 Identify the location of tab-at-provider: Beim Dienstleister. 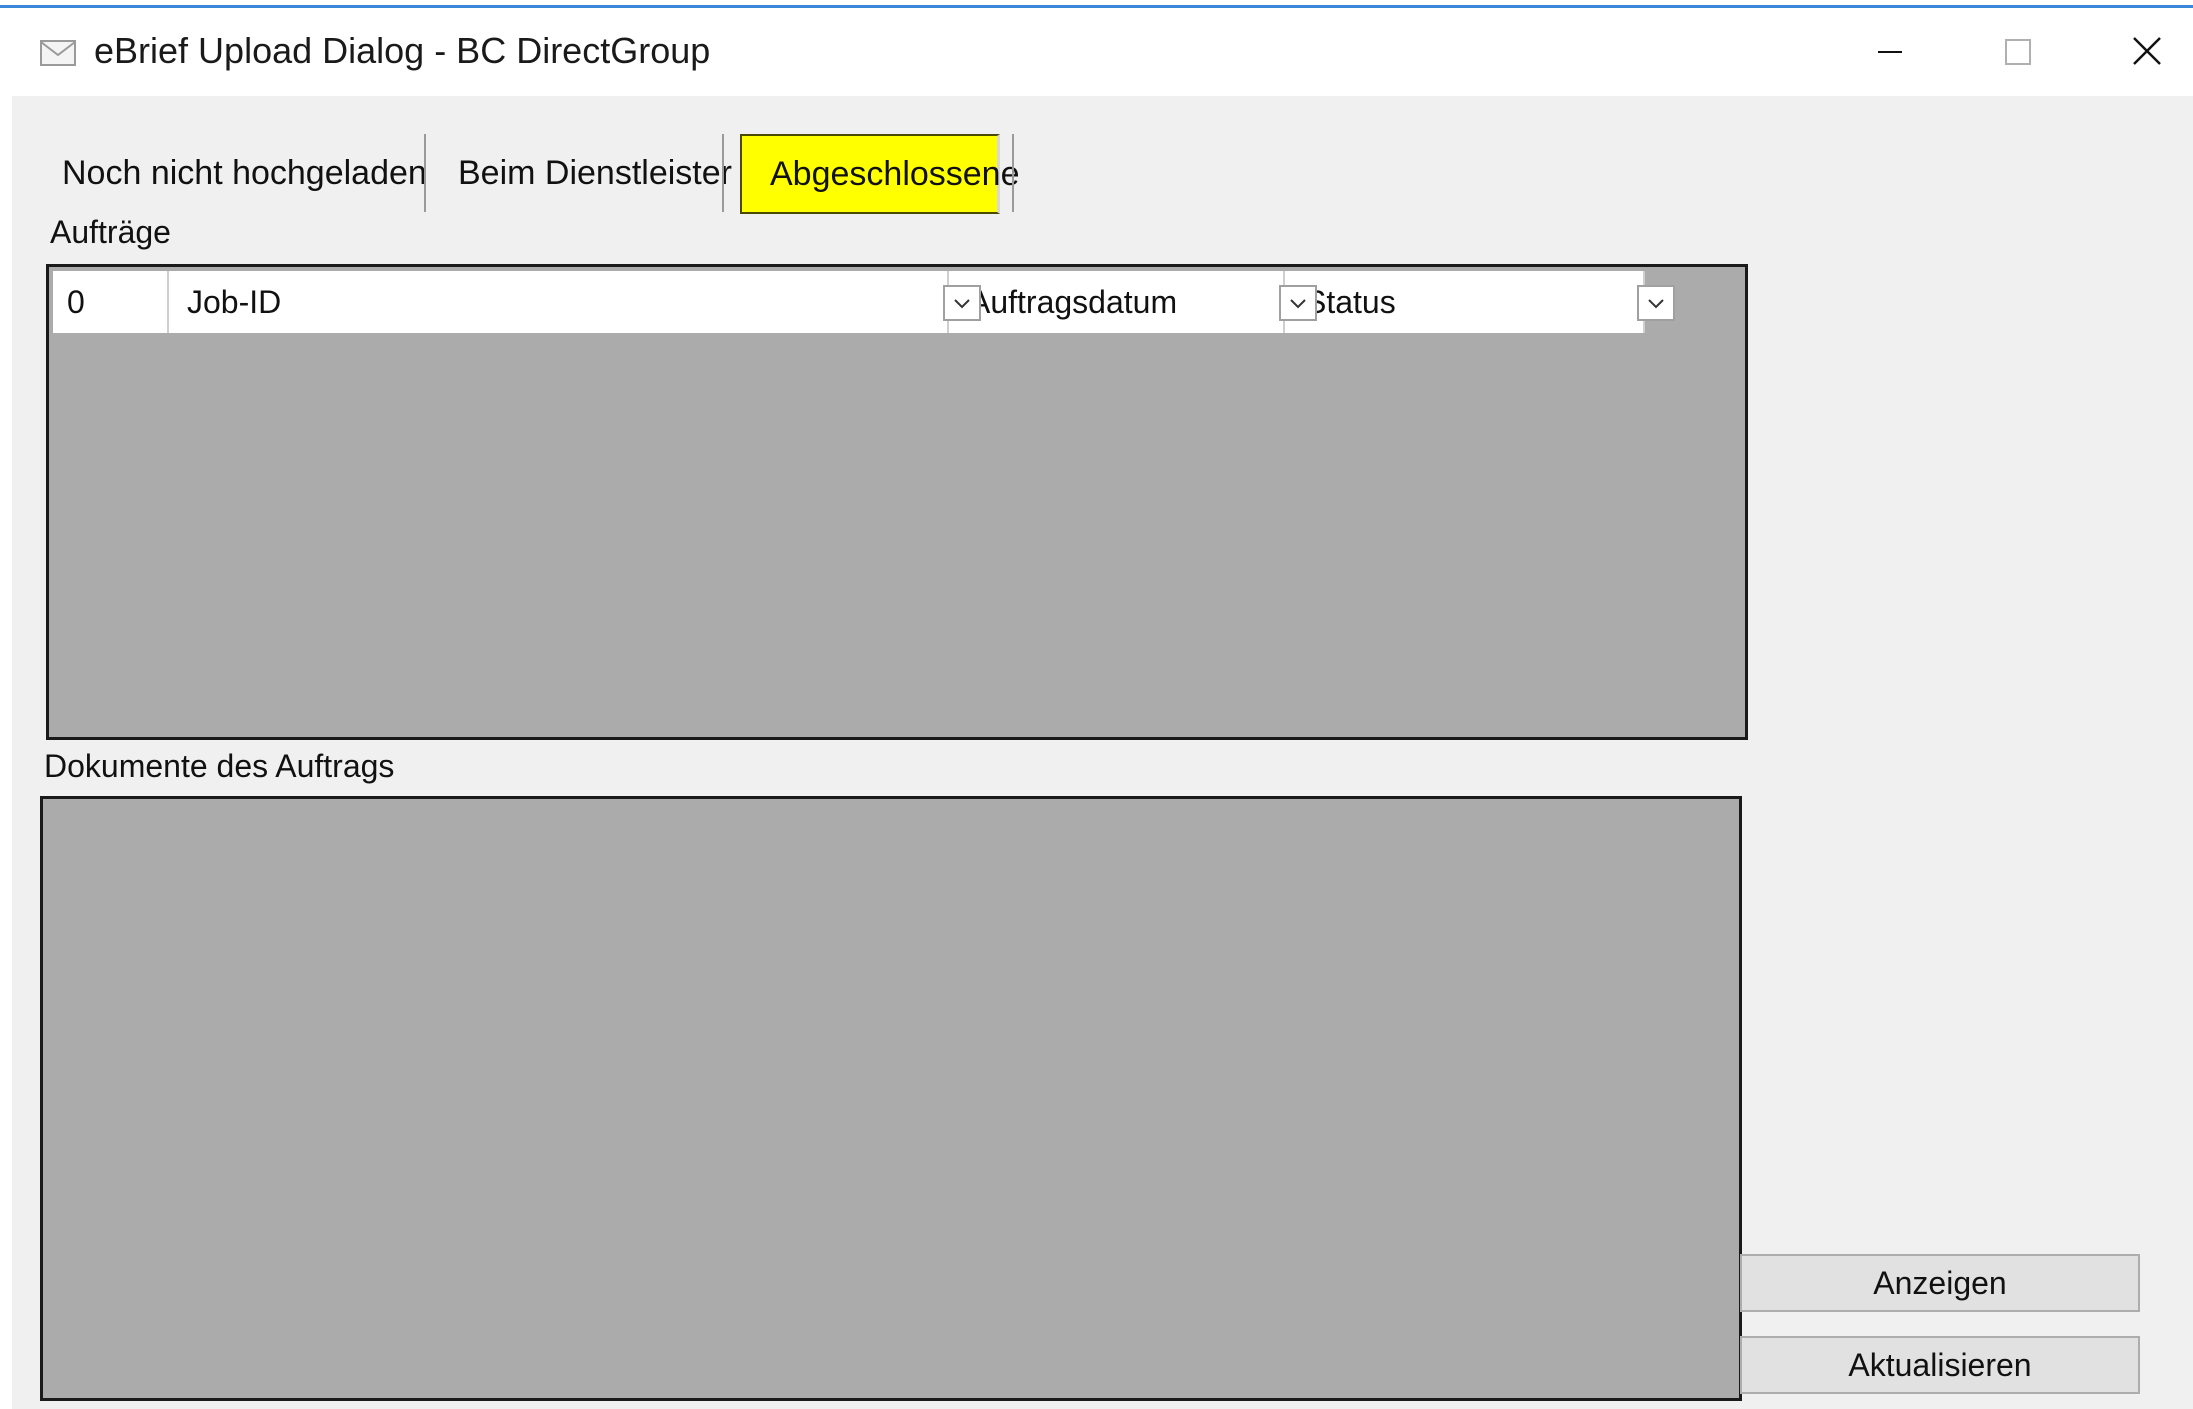
(595, 173).